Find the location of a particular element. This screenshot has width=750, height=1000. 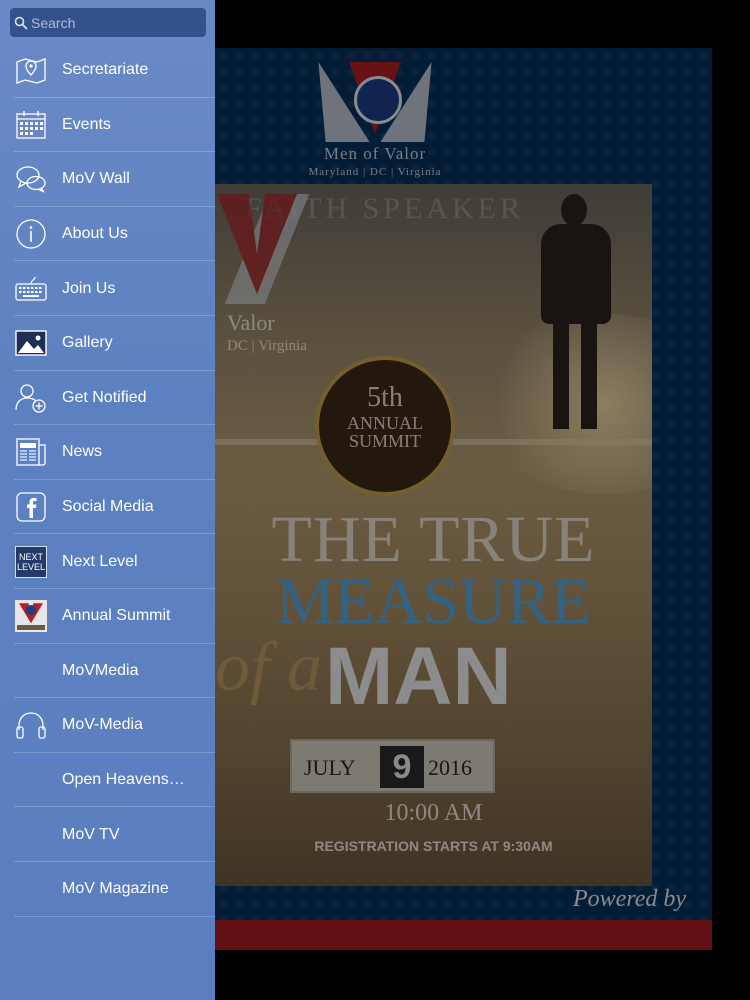

menu-label: Events is located at coordinates (86, 124).